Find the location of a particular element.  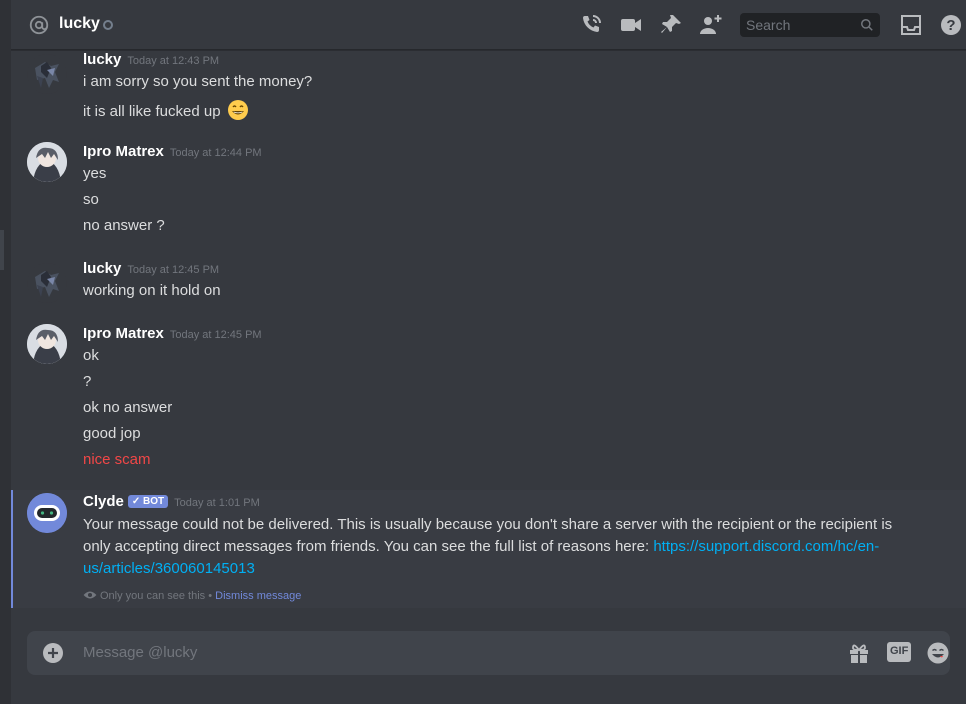

bot-tag: ✓ BOT is located at coordinates (148, 501).